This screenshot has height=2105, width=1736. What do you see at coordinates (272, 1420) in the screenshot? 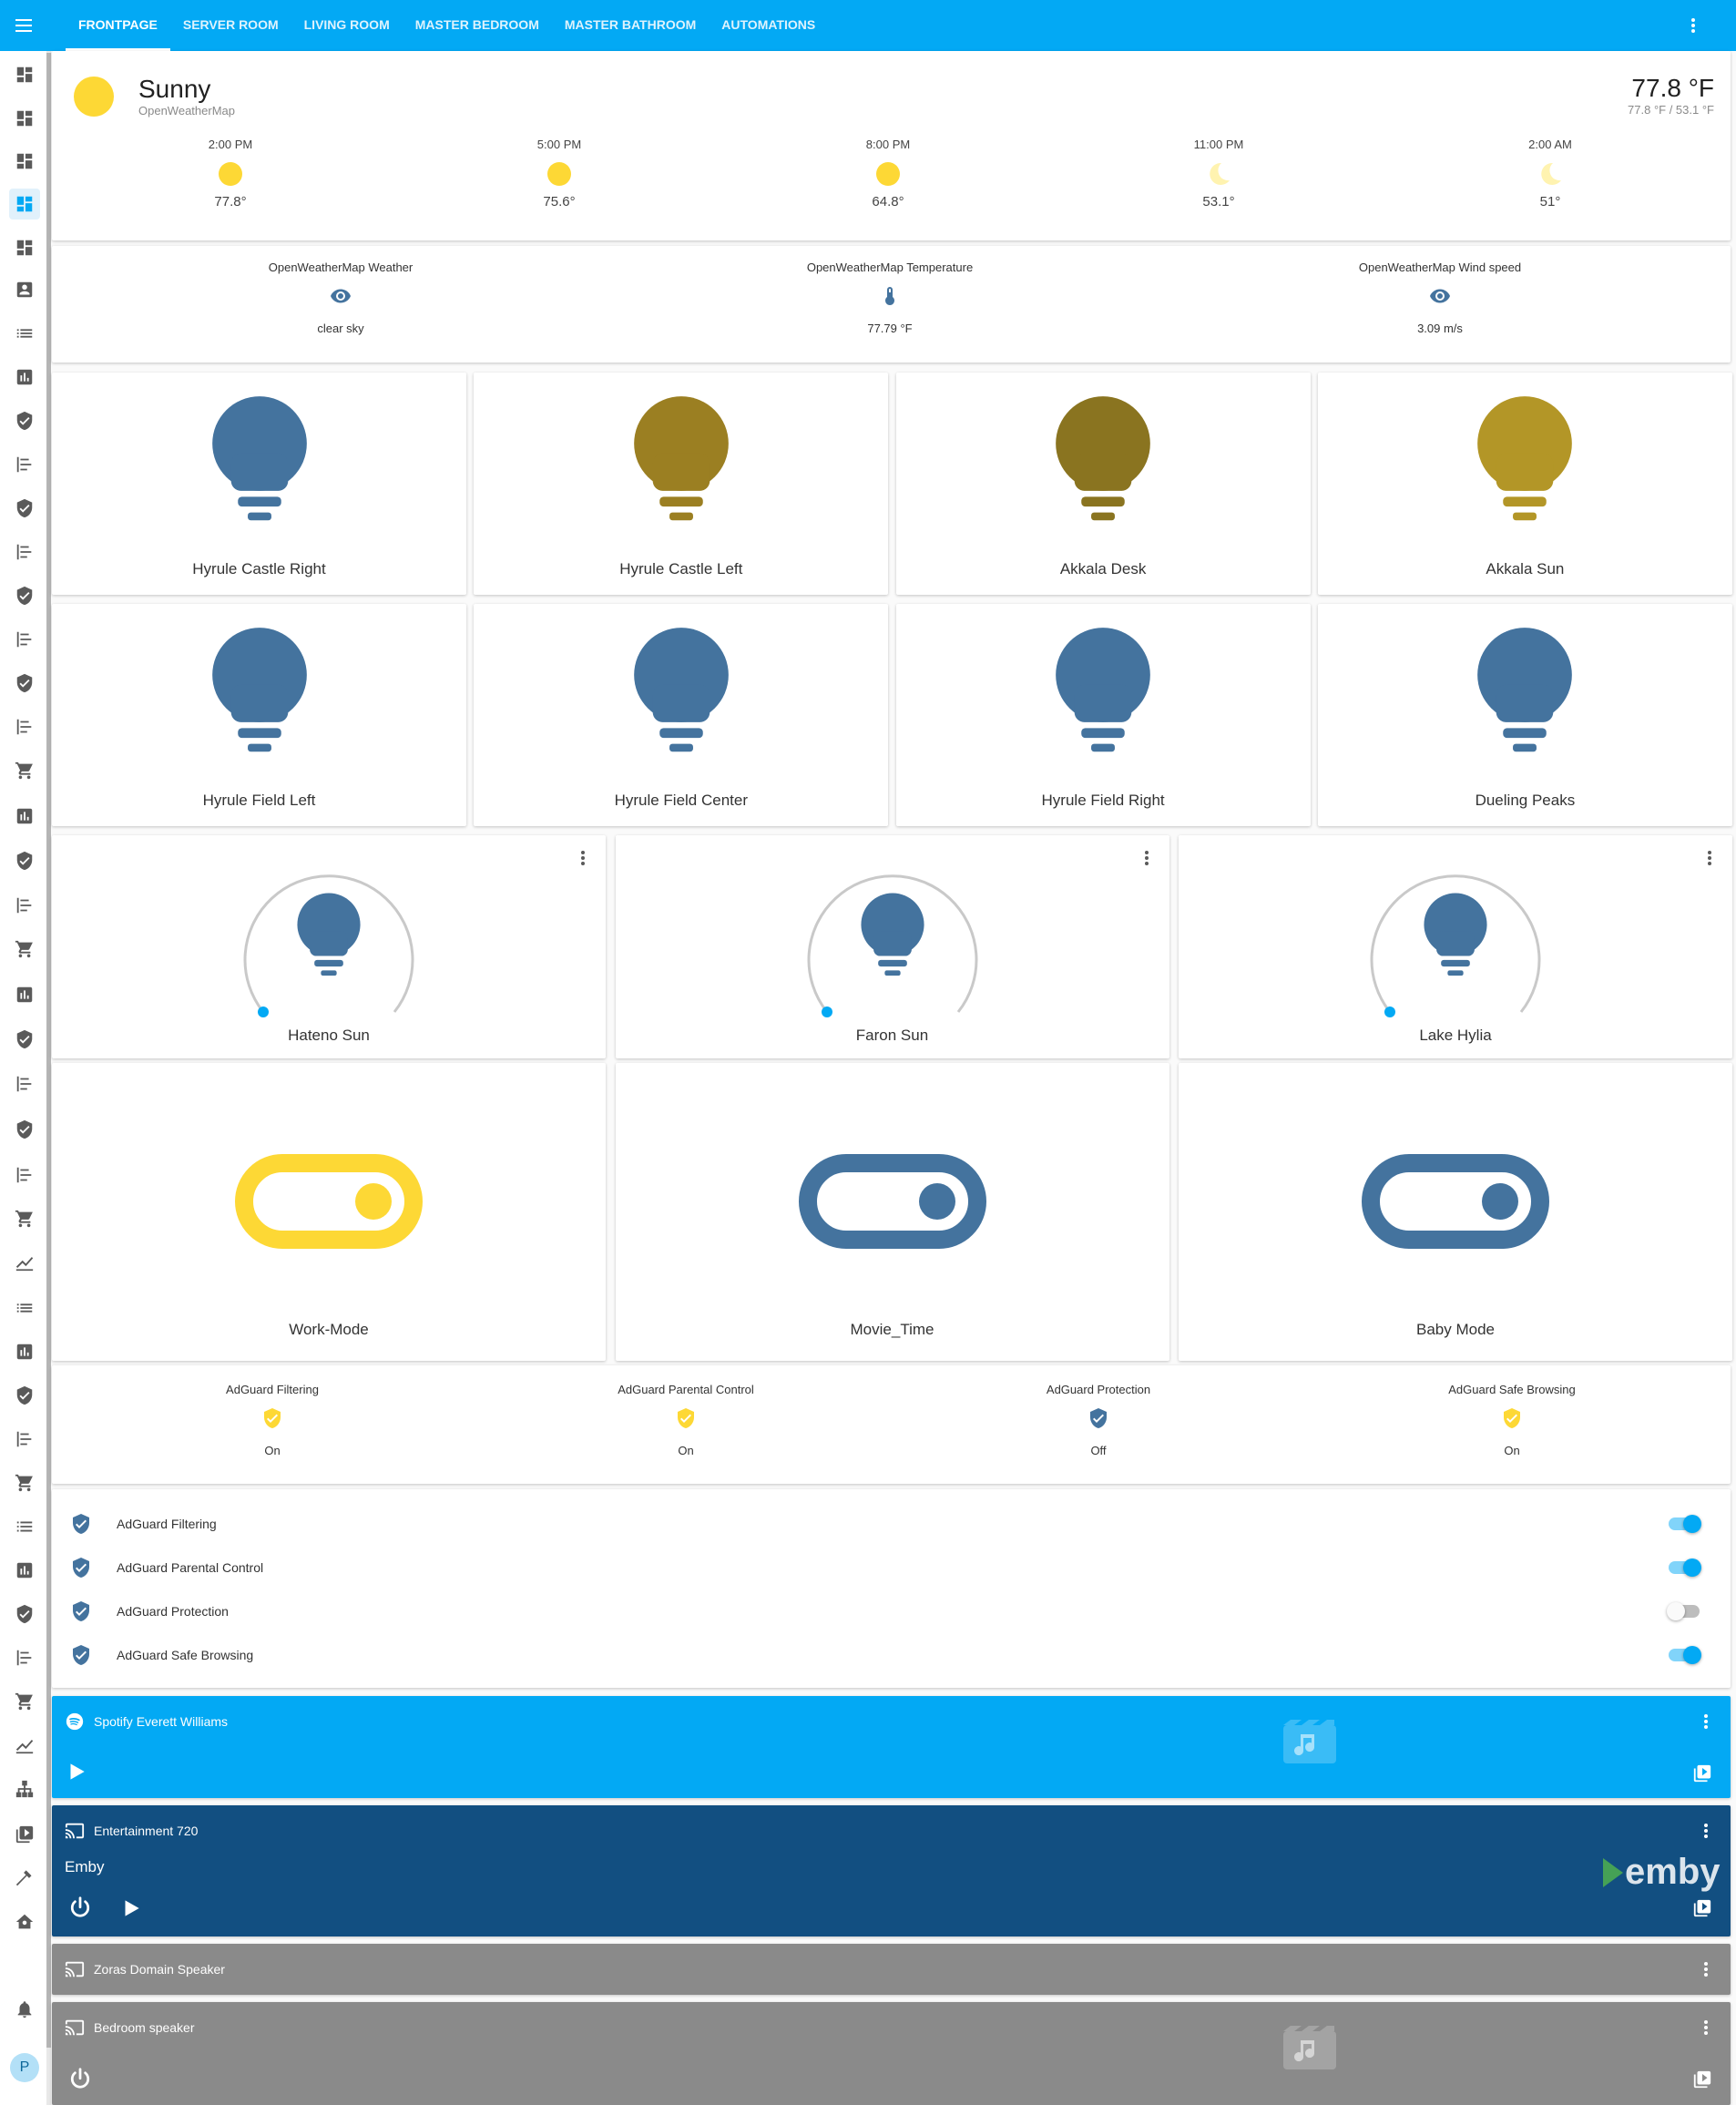
I see `adguard-glance-item: AdGuard Filtering On` at bounding box center [272, 1420].